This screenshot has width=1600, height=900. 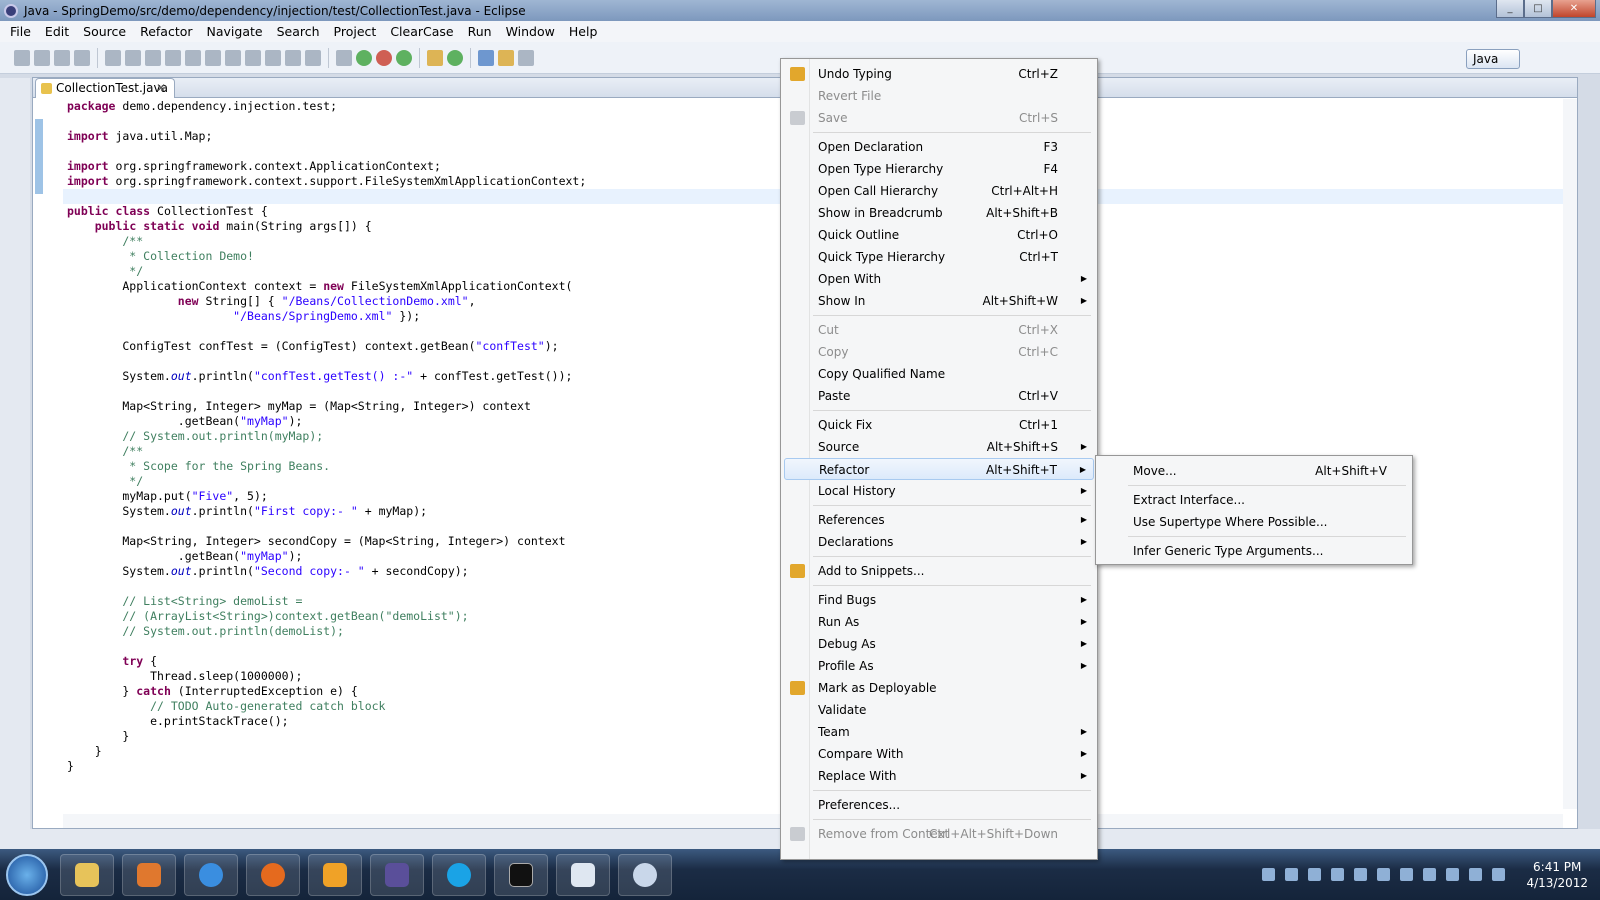 I want to click on menu-clearcase: ClearCase, so click(x=421, y=31).